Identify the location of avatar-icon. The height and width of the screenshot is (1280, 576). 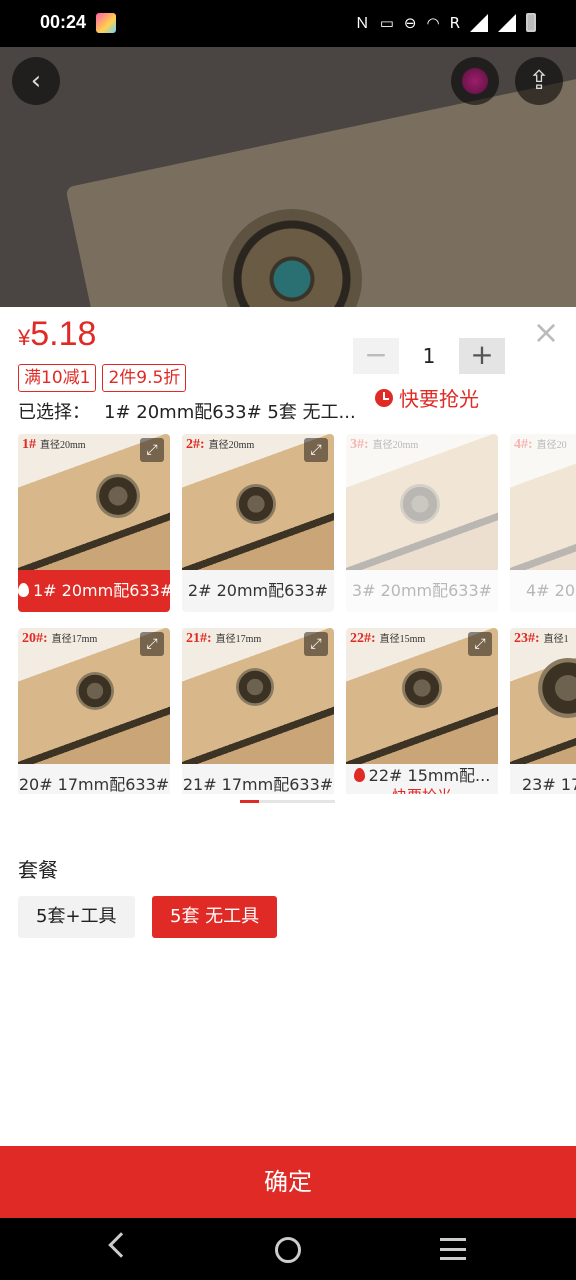
(475, 81).